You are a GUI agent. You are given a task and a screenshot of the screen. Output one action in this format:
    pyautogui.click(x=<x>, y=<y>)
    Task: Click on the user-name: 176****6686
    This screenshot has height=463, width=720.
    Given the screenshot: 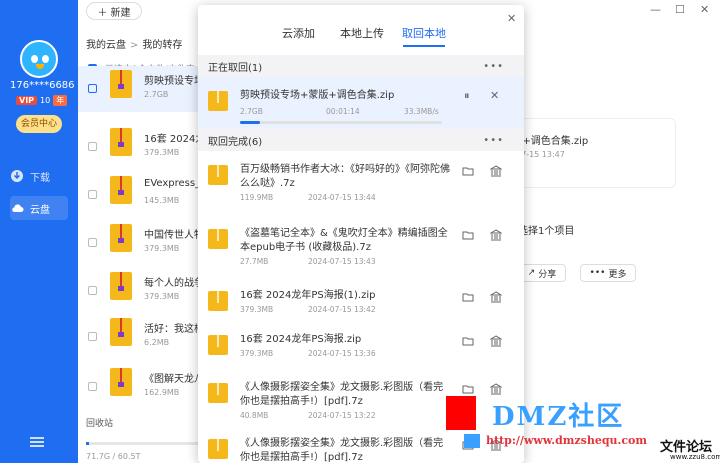 What is the action you would take?
    pyautogui.click(x=42, y=85)
    